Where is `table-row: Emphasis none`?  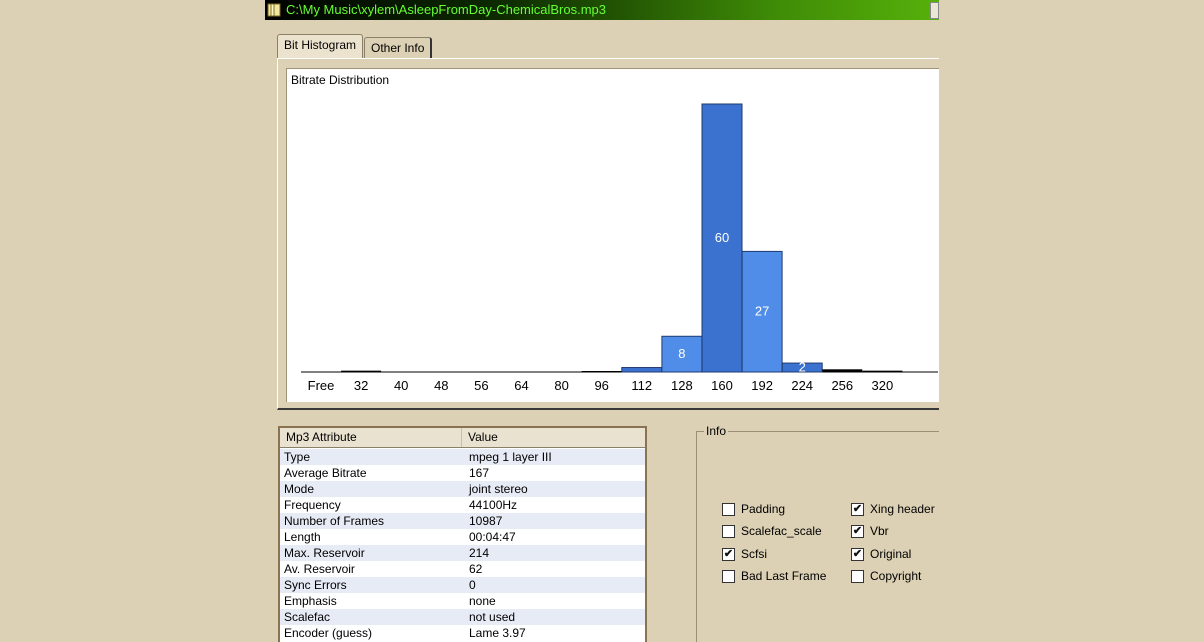
table-row: Emphasis none is located at coordinates (462, 601).